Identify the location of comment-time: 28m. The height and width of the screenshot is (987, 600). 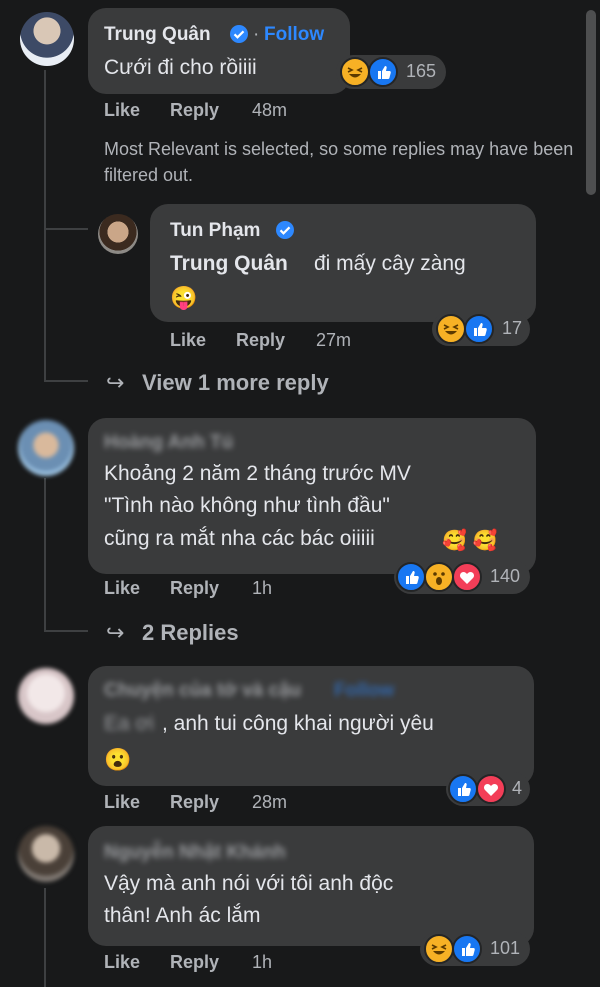
(269, 802).